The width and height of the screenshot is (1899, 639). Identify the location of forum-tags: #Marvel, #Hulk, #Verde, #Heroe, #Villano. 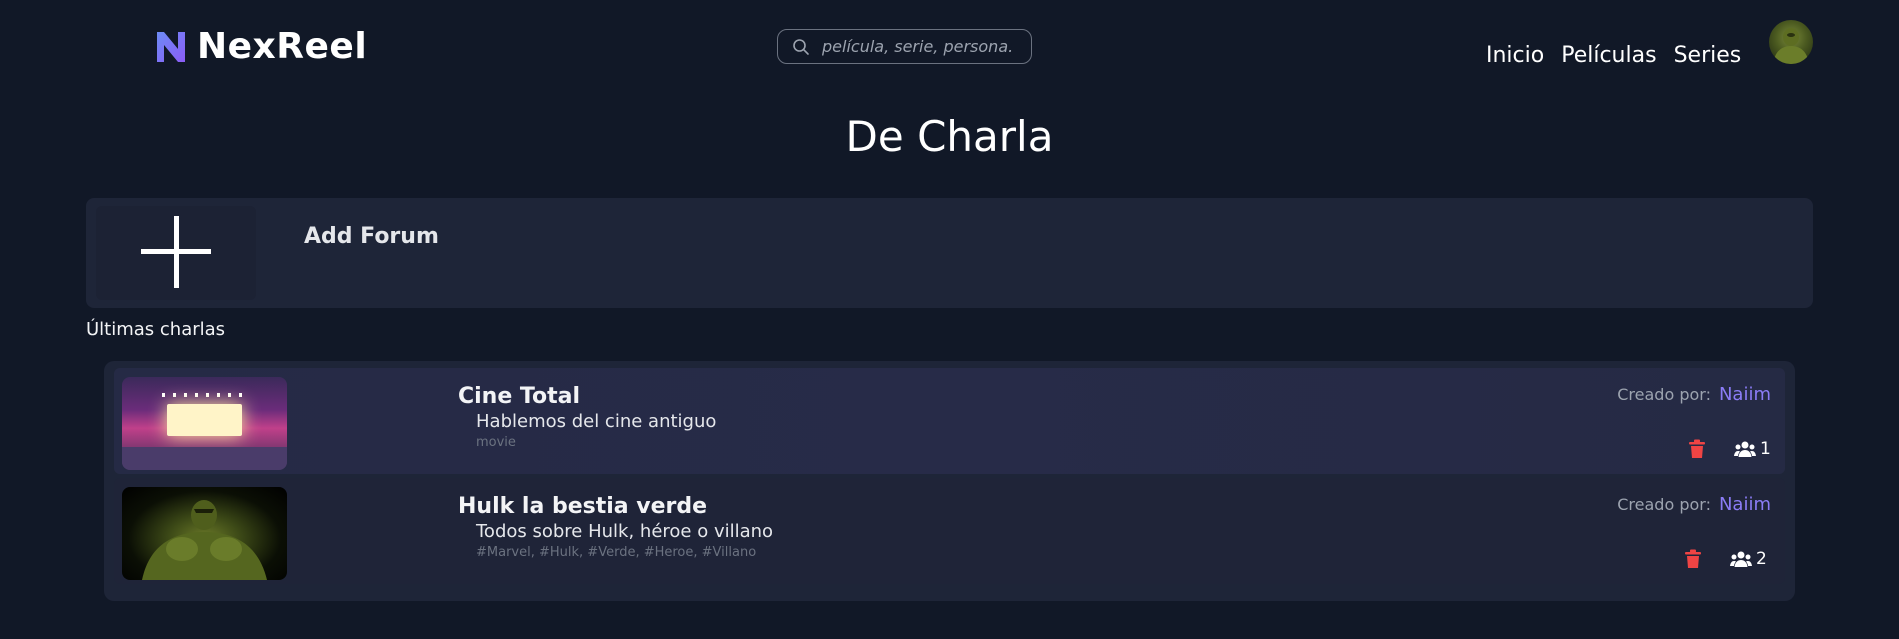
(616, 552).